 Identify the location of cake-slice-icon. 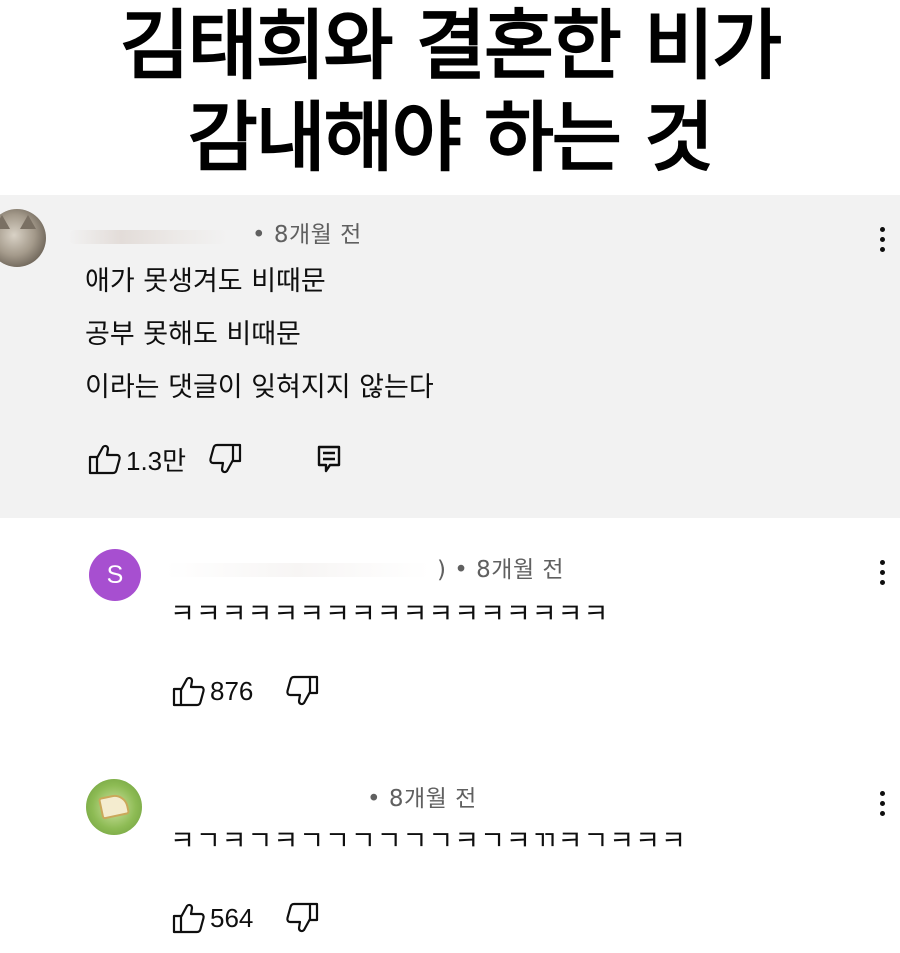
(114, 806).